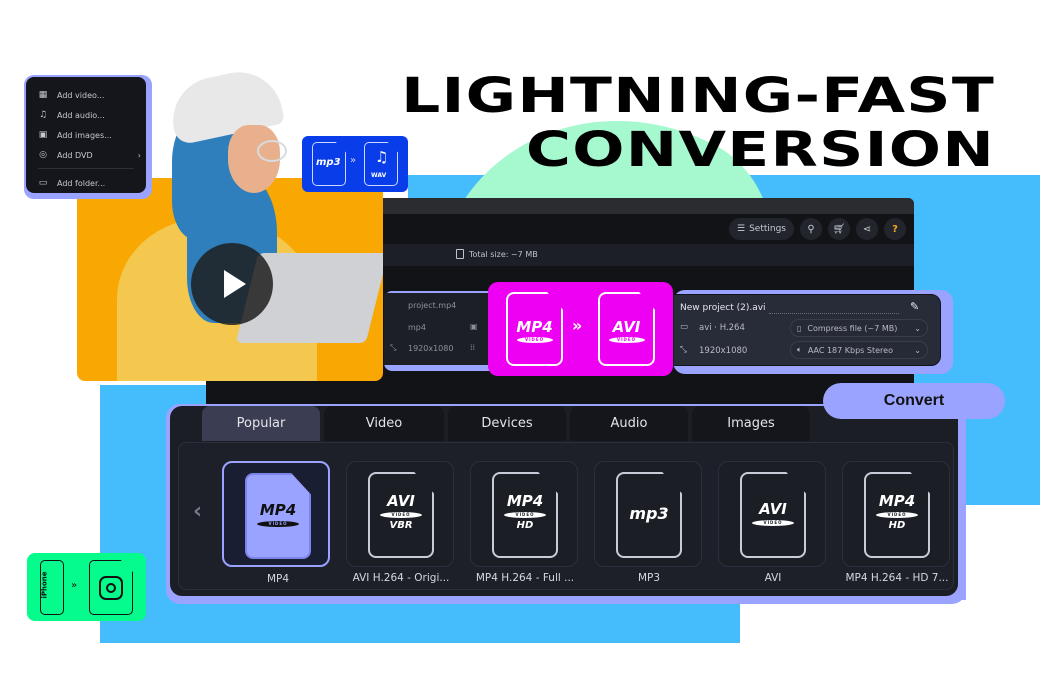 The width and height of the screenshot is (1040, 700). What do you see at coordinates (235, 284) in the screenshot?
I see `play-icon` at bounding box center [235, 284].